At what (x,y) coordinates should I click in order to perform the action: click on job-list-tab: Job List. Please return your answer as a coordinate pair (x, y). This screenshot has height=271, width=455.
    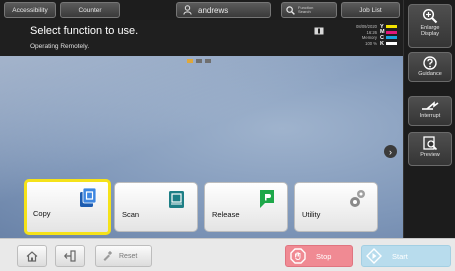
    Looking at the image, I should click on (370, 10).